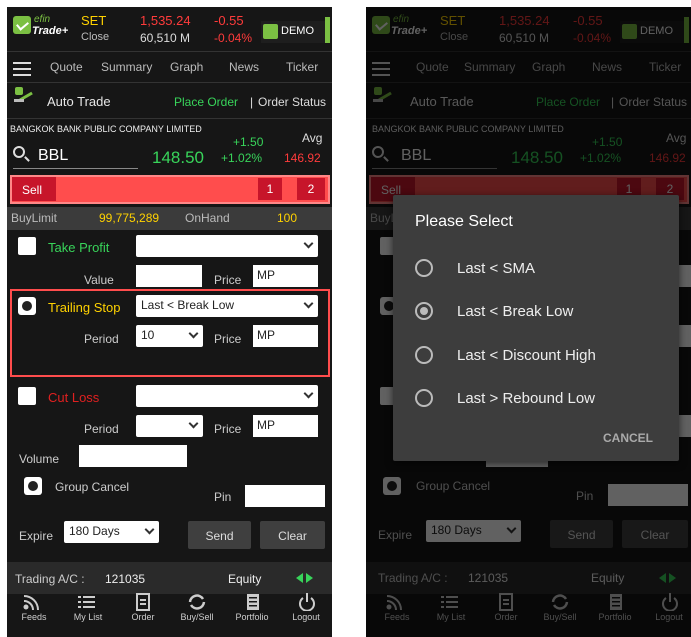 Image resolution: width=691 pixels, height=637 pixels. What do you see at coordinates (79, 101) in the screenshot?
I see `page-title: Auto Trade` at bounding box center [79, 101].